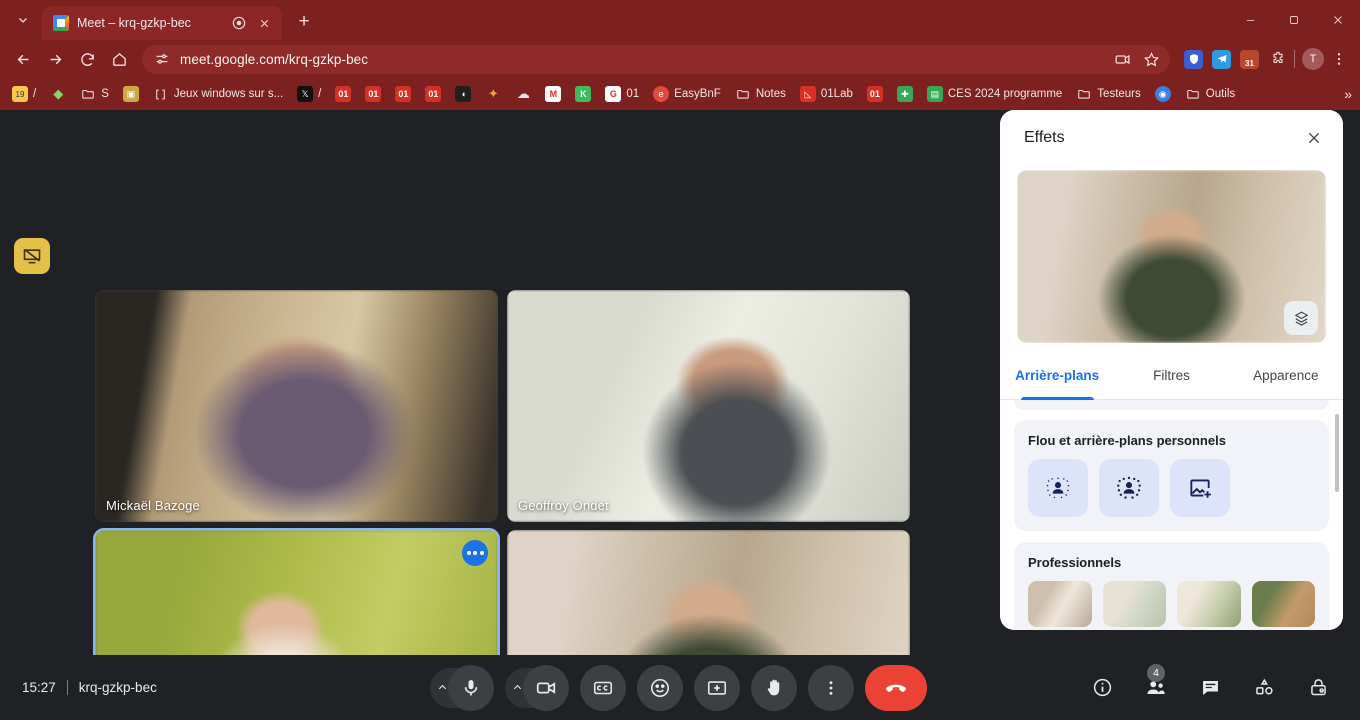 This screenshot has width=1360, height=720. I want to click on gmail-icon: M, so click(553, 94).